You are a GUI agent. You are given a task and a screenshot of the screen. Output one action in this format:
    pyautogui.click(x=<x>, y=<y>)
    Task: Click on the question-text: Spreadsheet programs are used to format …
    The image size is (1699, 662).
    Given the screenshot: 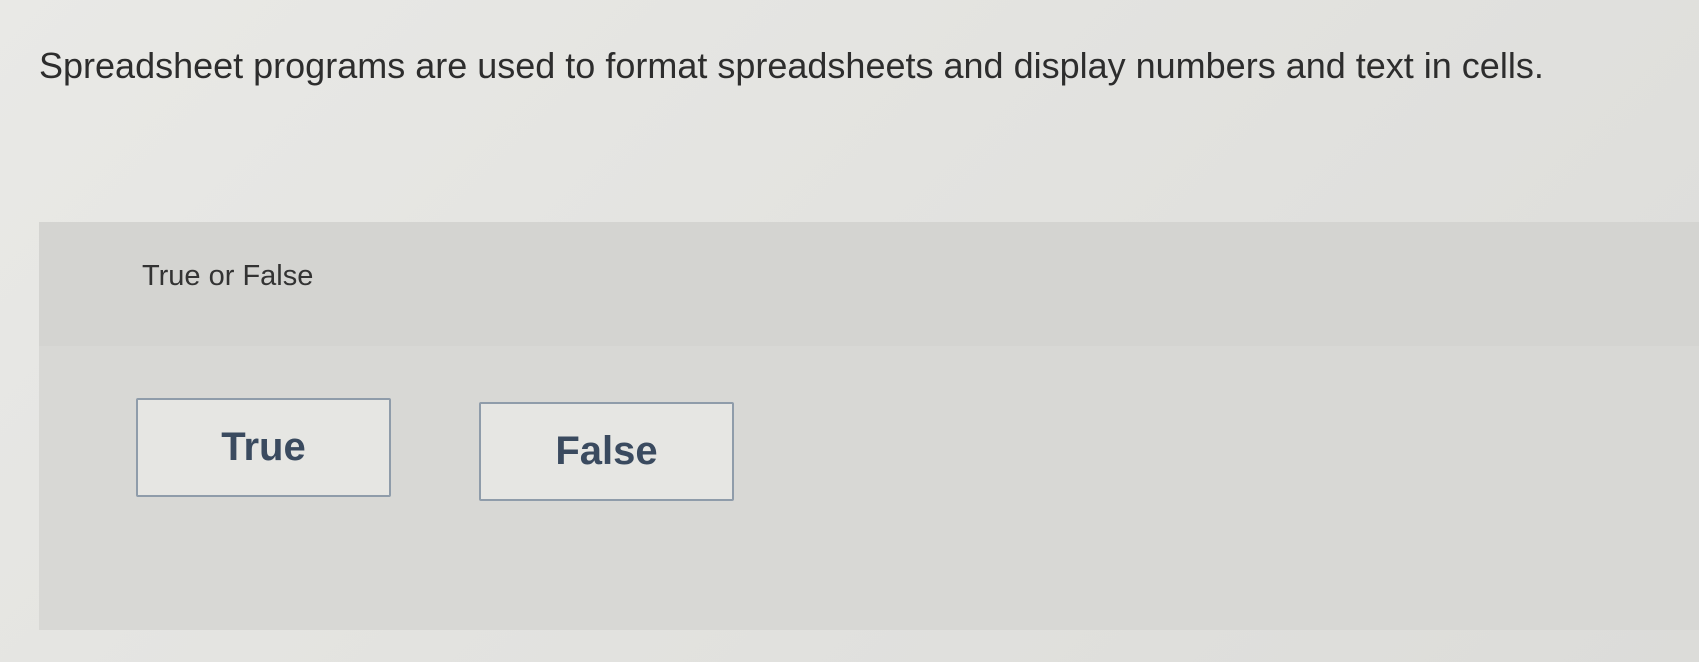 What is the action you would take?
    pyautogui.click(x=791, y=65)
    